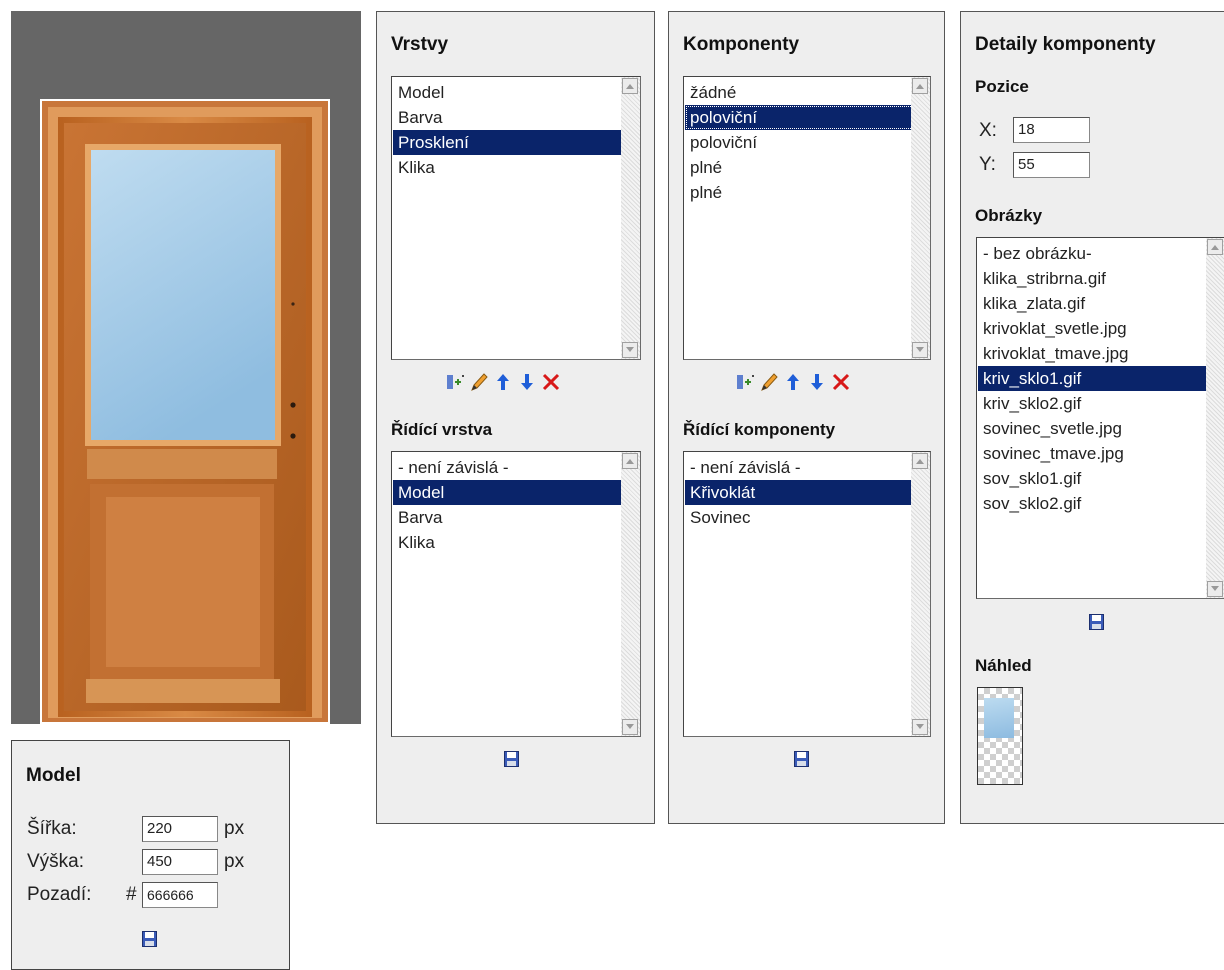 This screenshot has height=970, width=1224. I want to click on list-item: sov_sklo2.gif, so click(1093, 503).